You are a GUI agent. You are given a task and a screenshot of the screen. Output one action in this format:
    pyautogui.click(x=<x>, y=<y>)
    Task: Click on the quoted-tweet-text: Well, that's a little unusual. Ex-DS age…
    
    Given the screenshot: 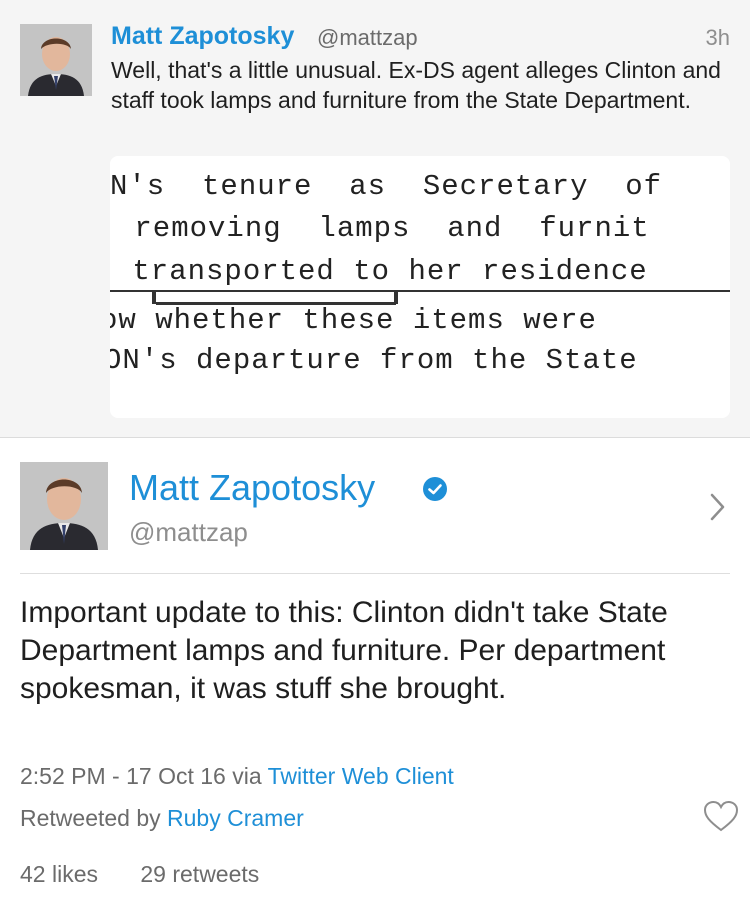 What is the action you would take?
    pyautogui.click(x=416, y=85)
    